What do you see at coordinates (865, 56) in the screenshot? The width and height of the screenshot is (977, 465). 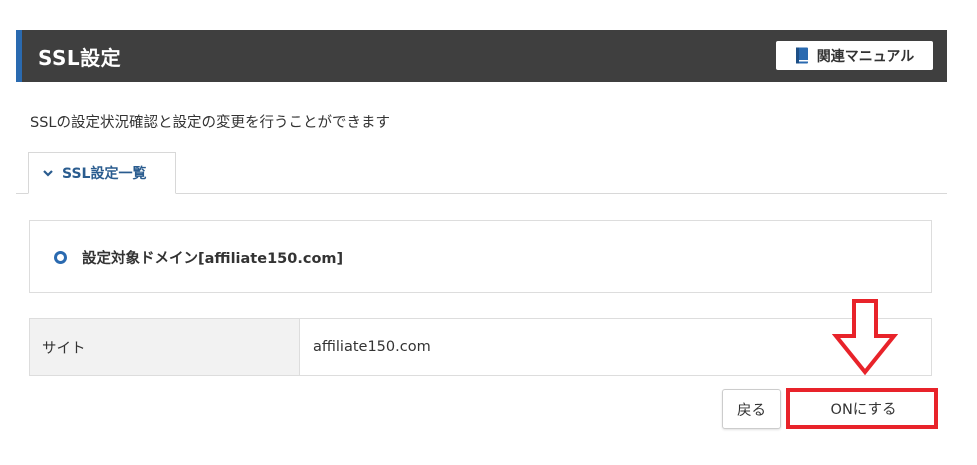 I see `related-manual-label: 関連マニュアル` at bounding box center [865, 56].